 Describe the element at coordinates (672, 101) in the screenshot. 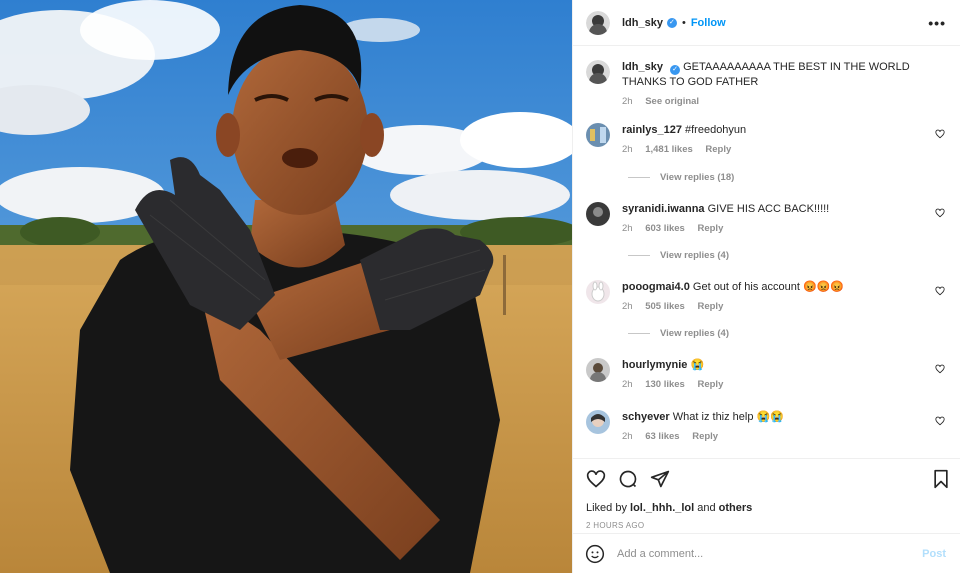

I see `see-original-link: See original` at that location.